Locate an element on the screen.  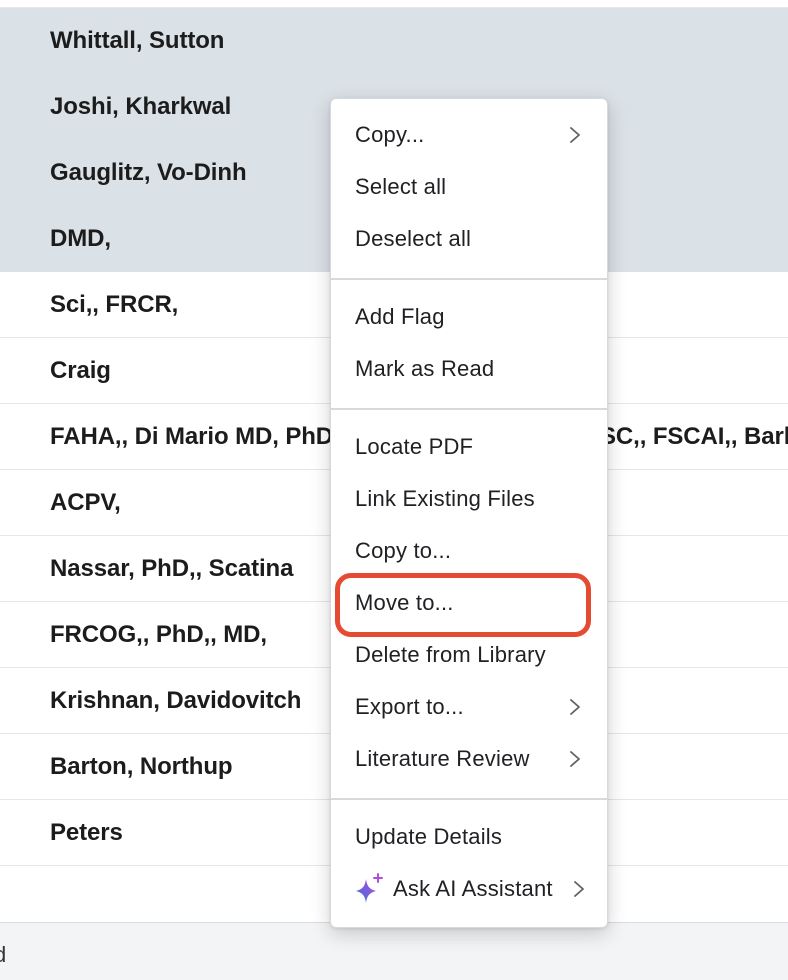
menu-item-label: Delete from Library is located at coordinates (450, 654).